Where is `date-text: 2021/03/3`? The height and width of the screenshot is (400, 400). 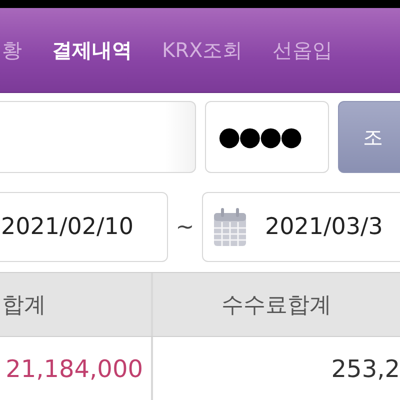
date-text: 2021/03/3 is located at coordinates (324, 227).